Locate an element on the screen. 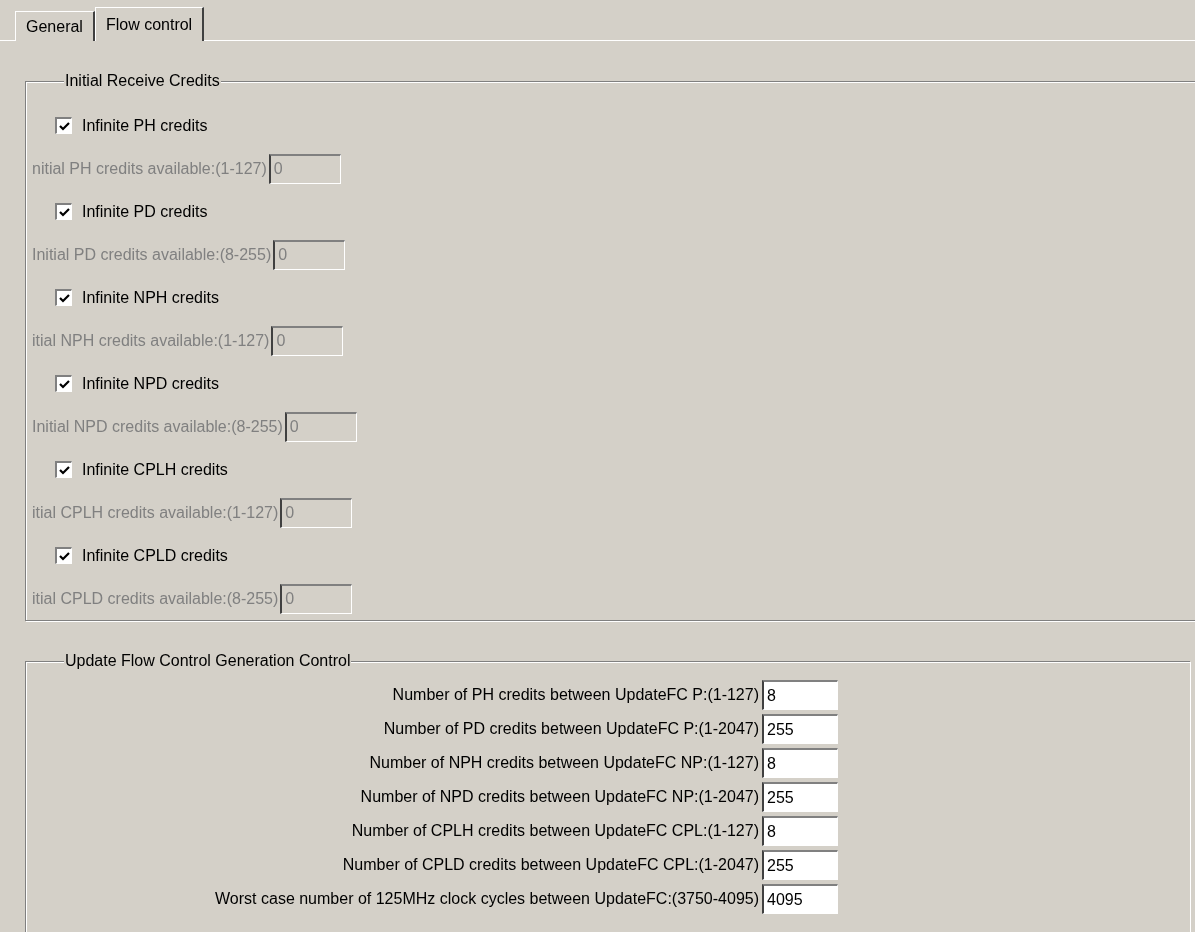  field-label: Number of PD credits between UpdateFC P:(1-2047) is located at coordinates (571, 729).